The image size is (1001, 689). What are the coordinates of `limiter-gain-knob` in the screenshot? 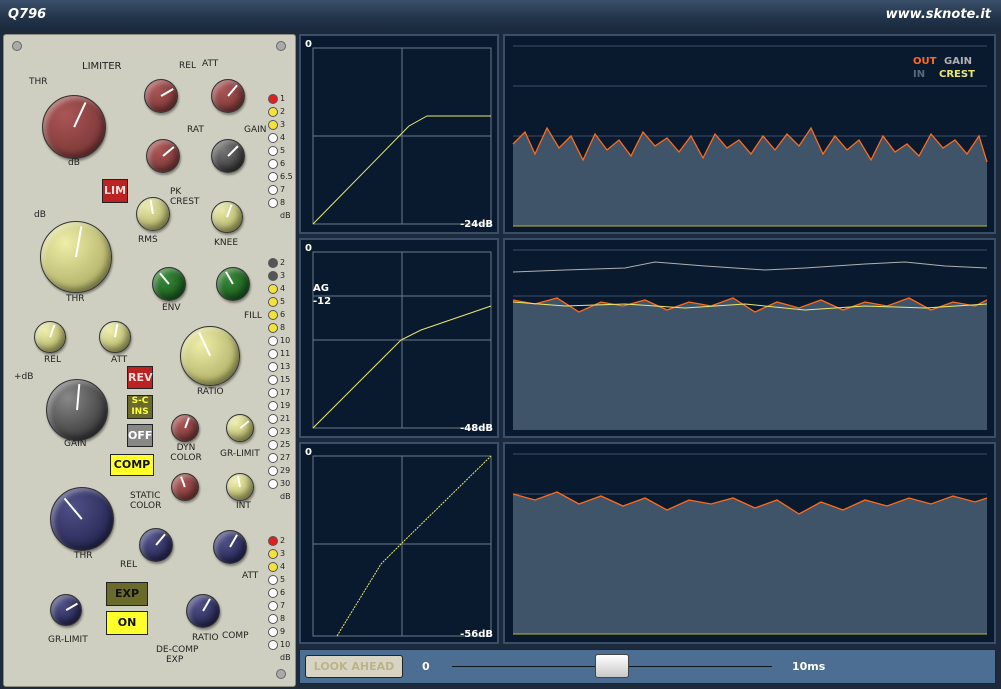 It's located at (228, 156).